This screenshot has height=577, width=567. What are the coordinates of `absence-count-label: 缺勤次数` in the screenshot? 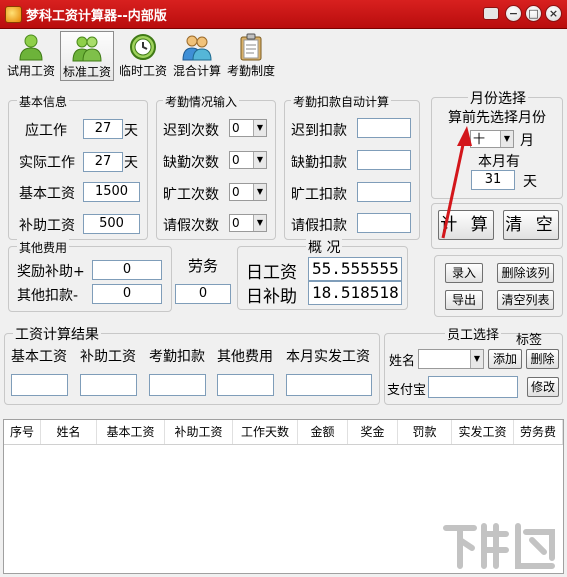 It's located at (191, 163).